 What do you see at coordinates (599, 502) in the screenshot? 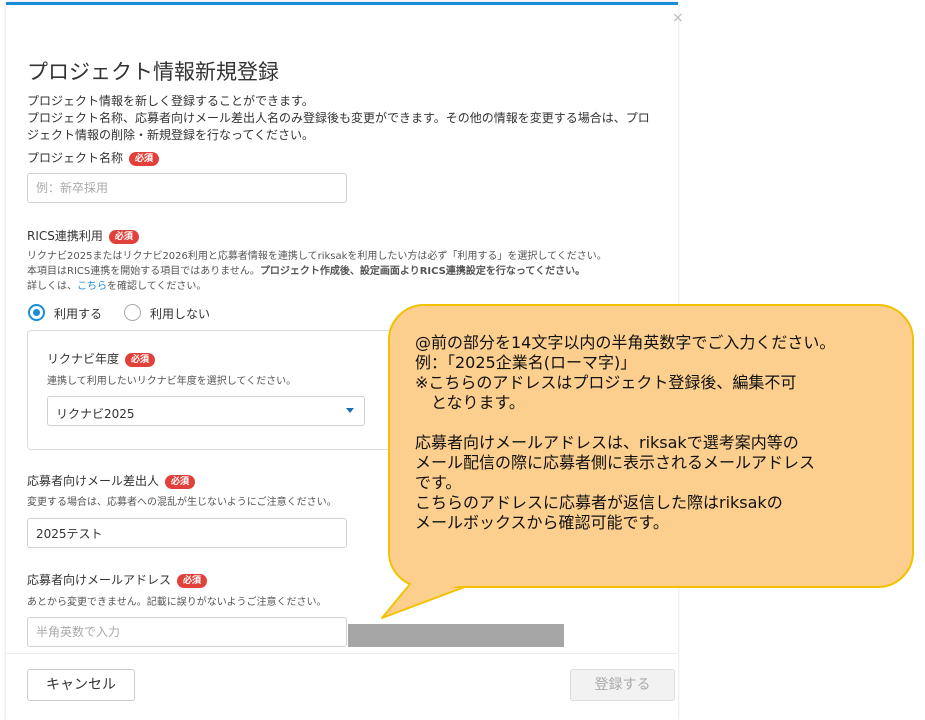
I see `callout-line: こちらのアドレスに応募者が返信した際はriksakの` at bounding box center [599, 502].